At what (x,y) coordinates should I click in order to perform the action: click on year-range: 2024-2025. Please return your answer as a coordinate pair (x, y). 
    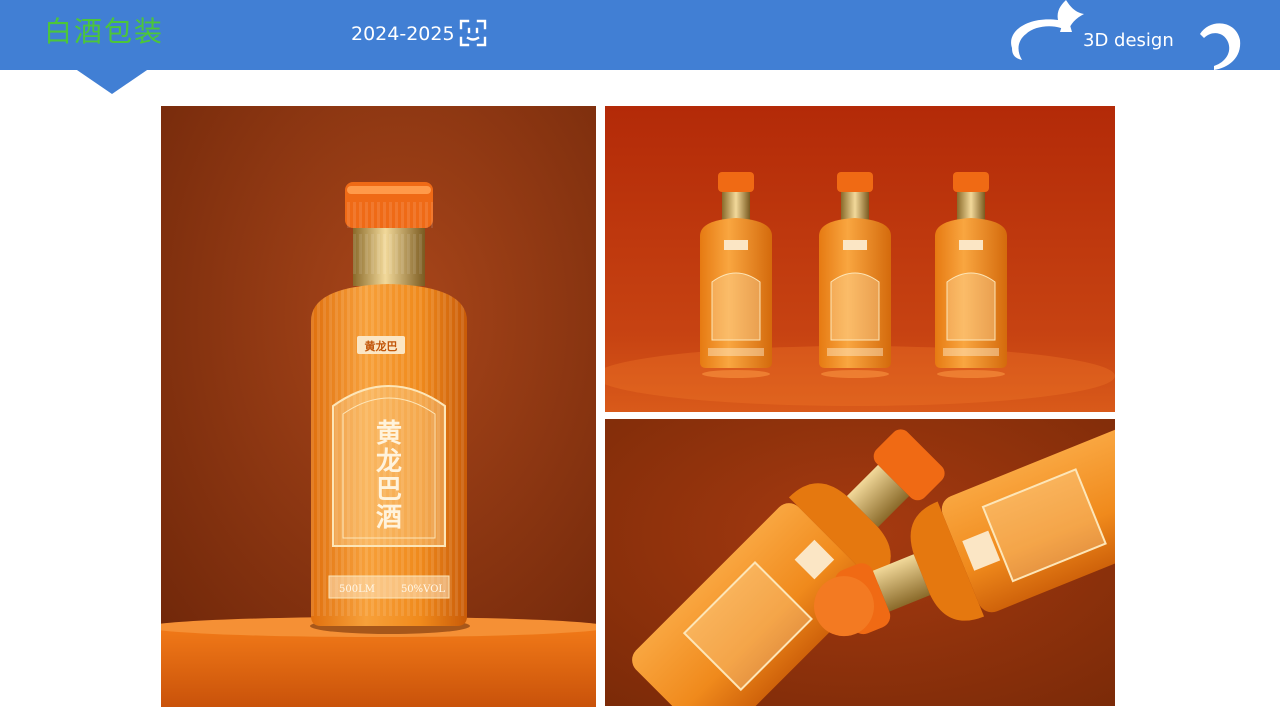
    Looking at the image, I should click on (403, 34).